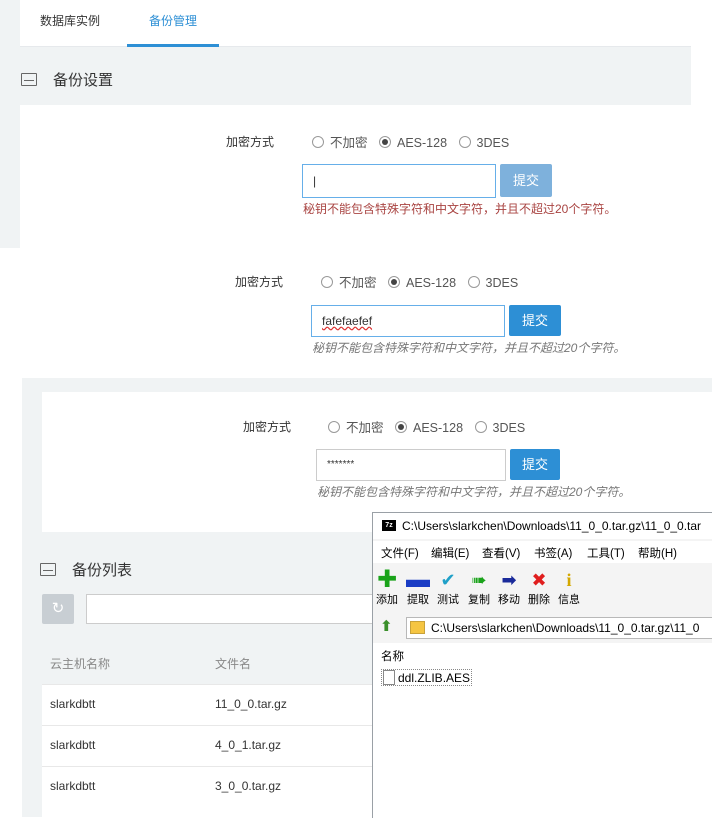  I want to click on submit-button-3: 提交, so click(535, 464).